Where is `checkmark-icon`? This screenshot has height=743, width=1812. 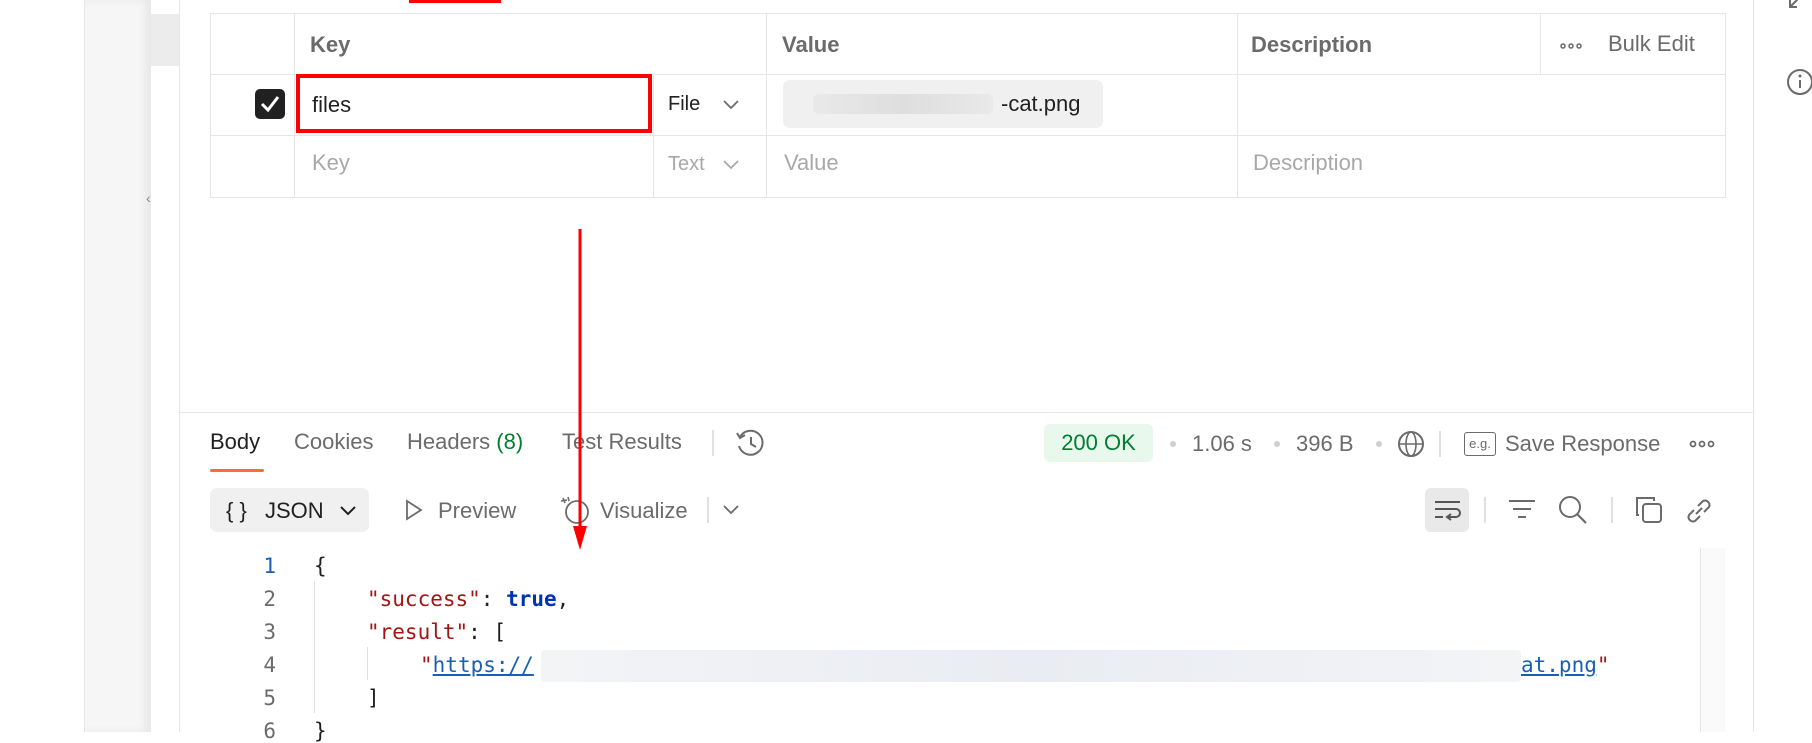
checkmark-icon is located at coordinates (270, 104).